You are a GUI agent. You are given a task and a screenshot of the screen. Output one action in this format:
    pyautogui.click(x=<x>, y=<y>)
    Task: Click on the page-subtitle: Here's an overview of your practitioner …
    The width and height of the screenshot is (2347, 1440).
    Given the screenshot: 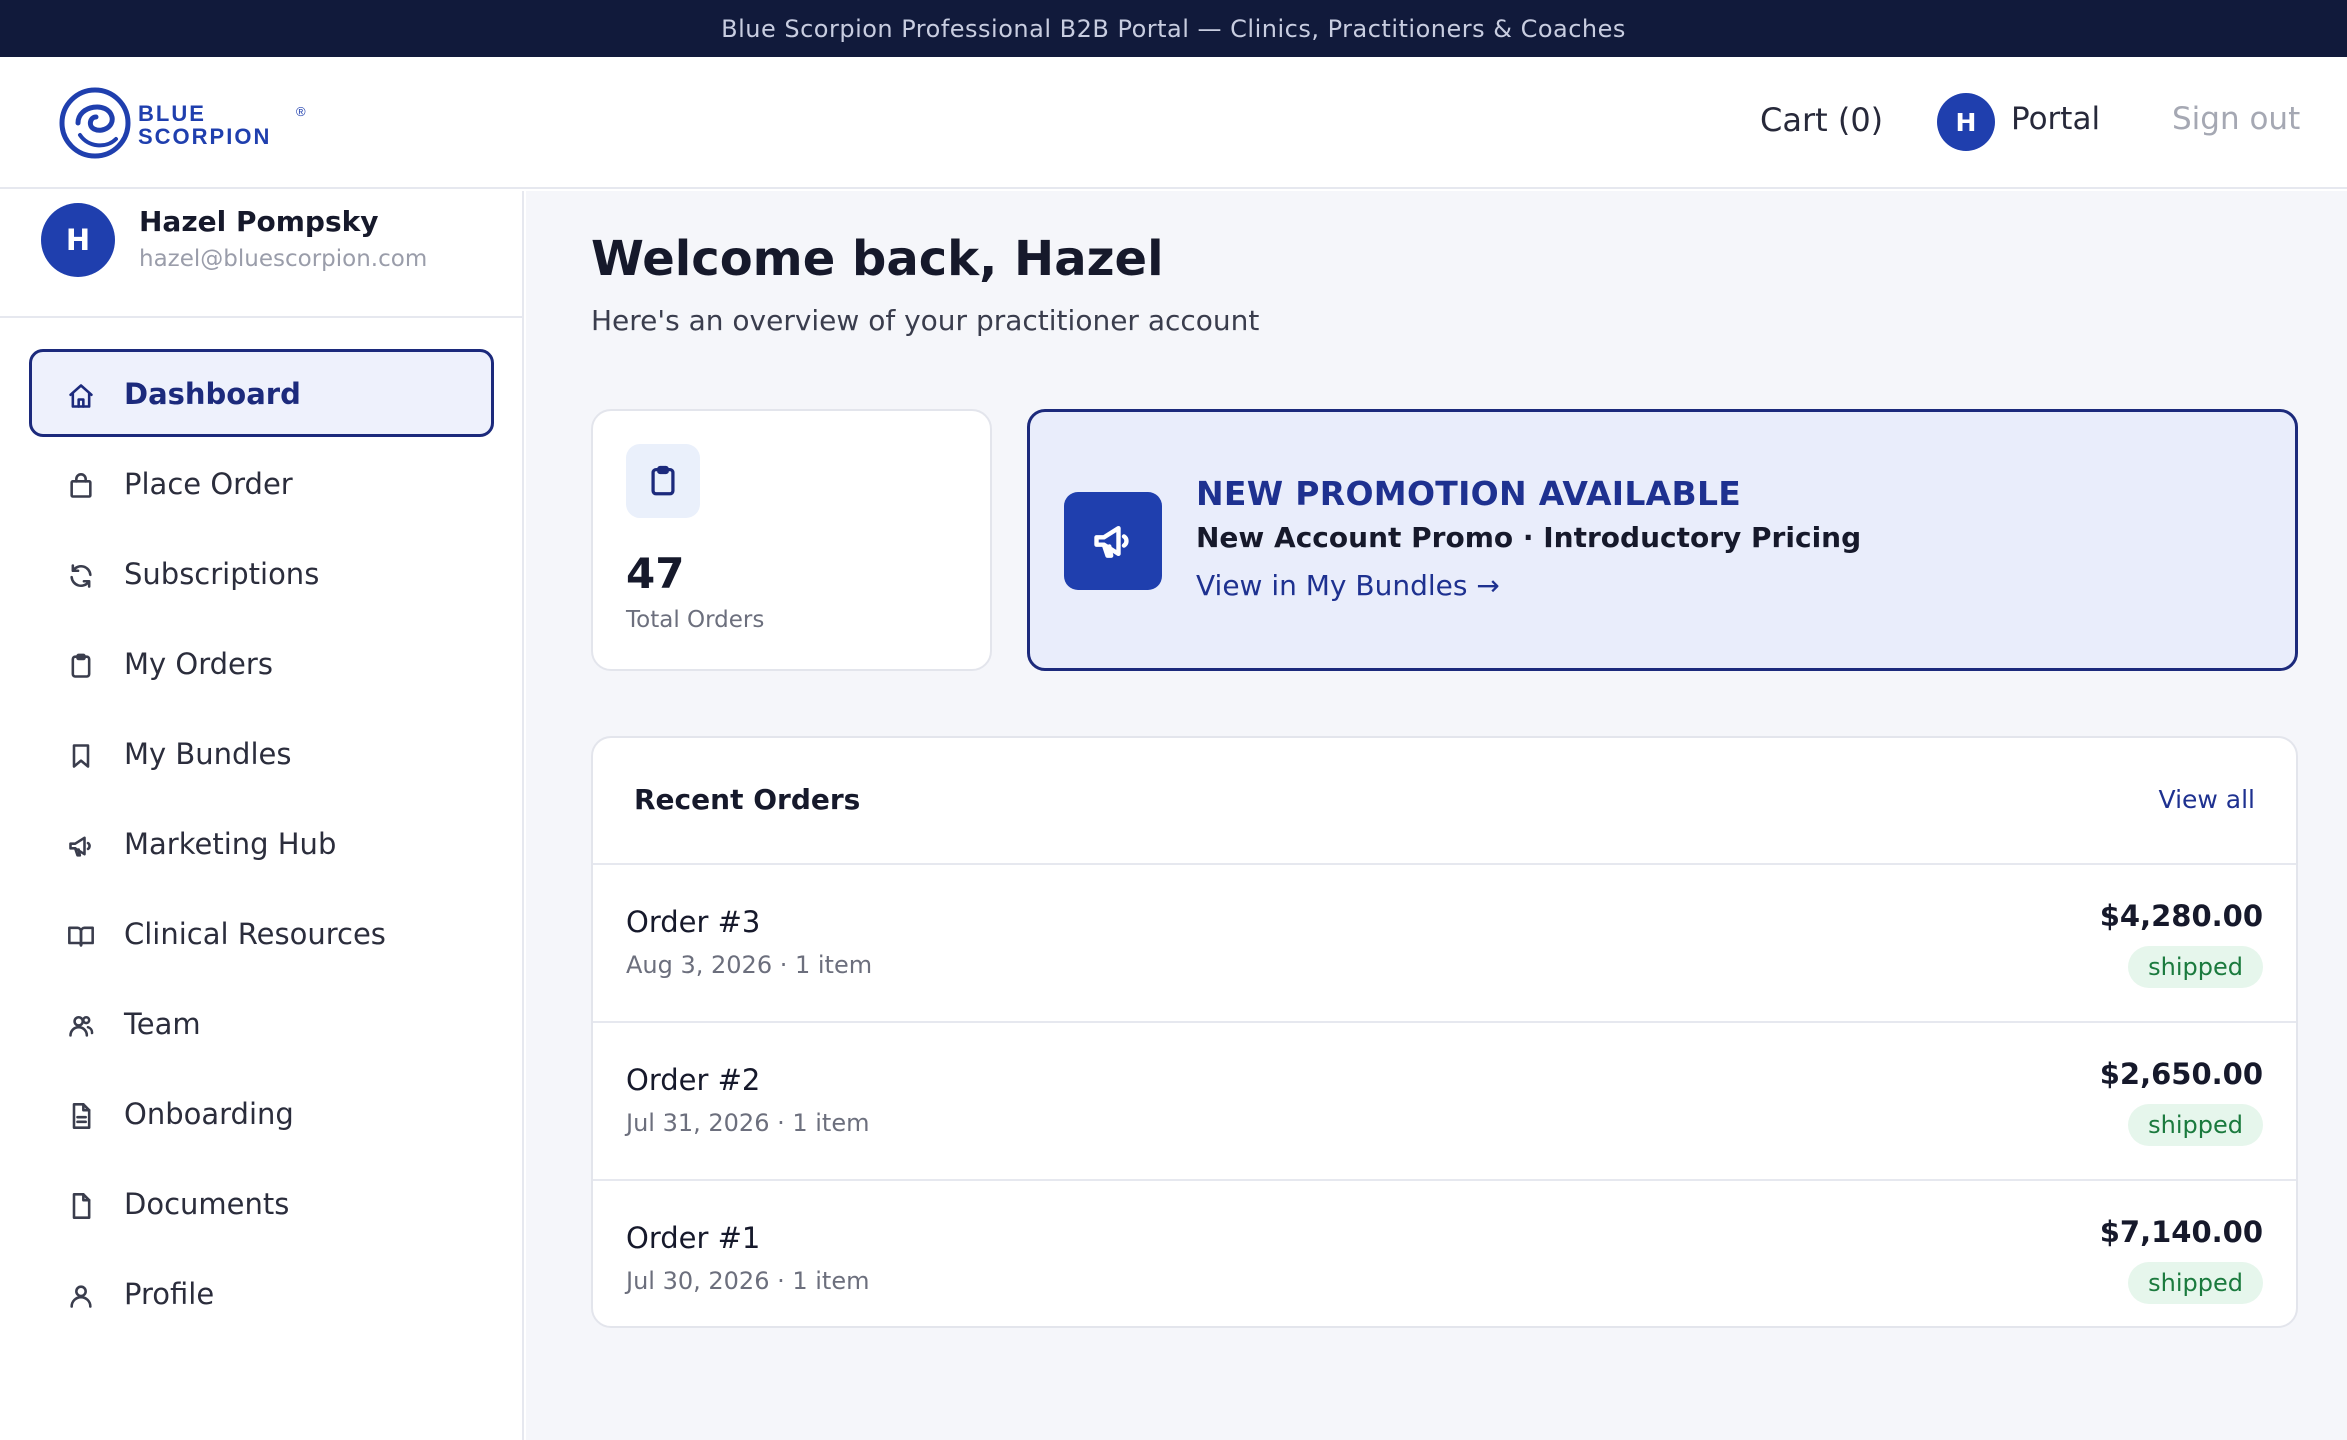 What is the action you would take?
    pyautogui.click(x=925, y=320)
    